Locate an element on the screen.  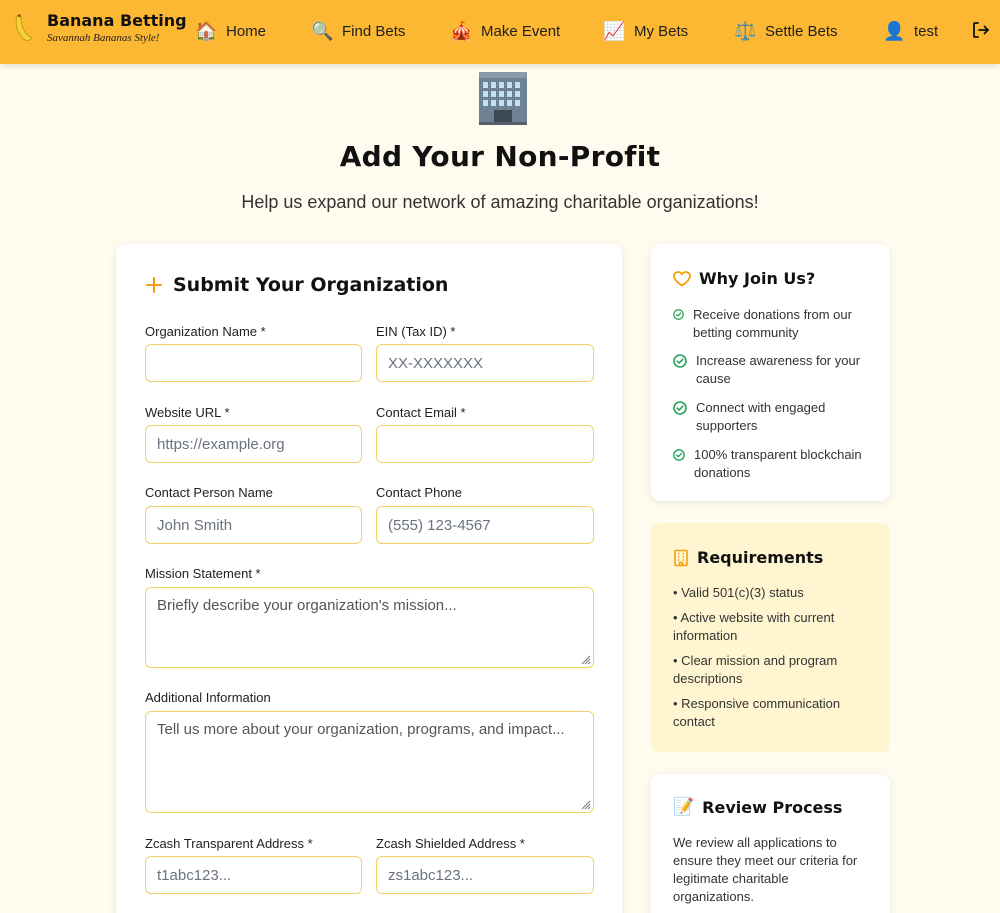
zcash-transparent-label: Zcash Transparent Address * is located at coordinates (229, 843).